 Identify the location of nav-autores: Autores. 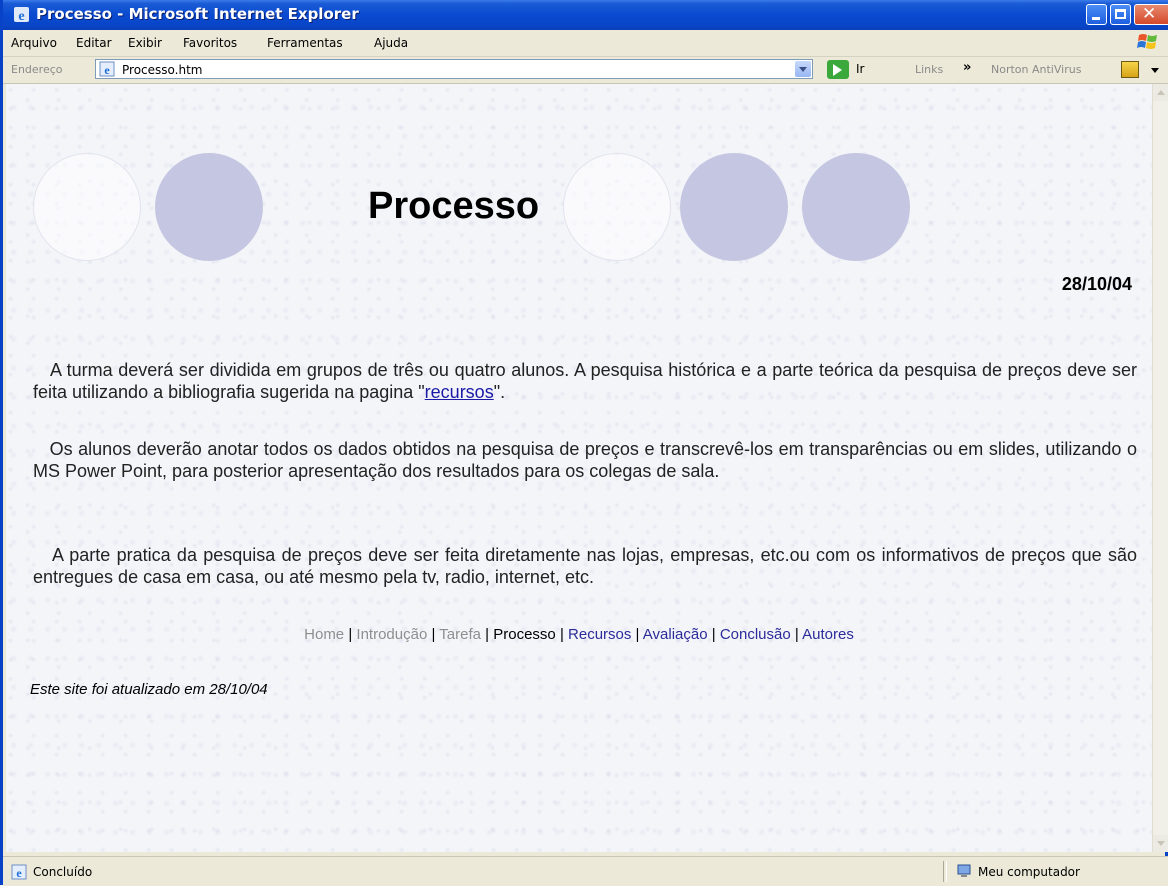
(828, 634).